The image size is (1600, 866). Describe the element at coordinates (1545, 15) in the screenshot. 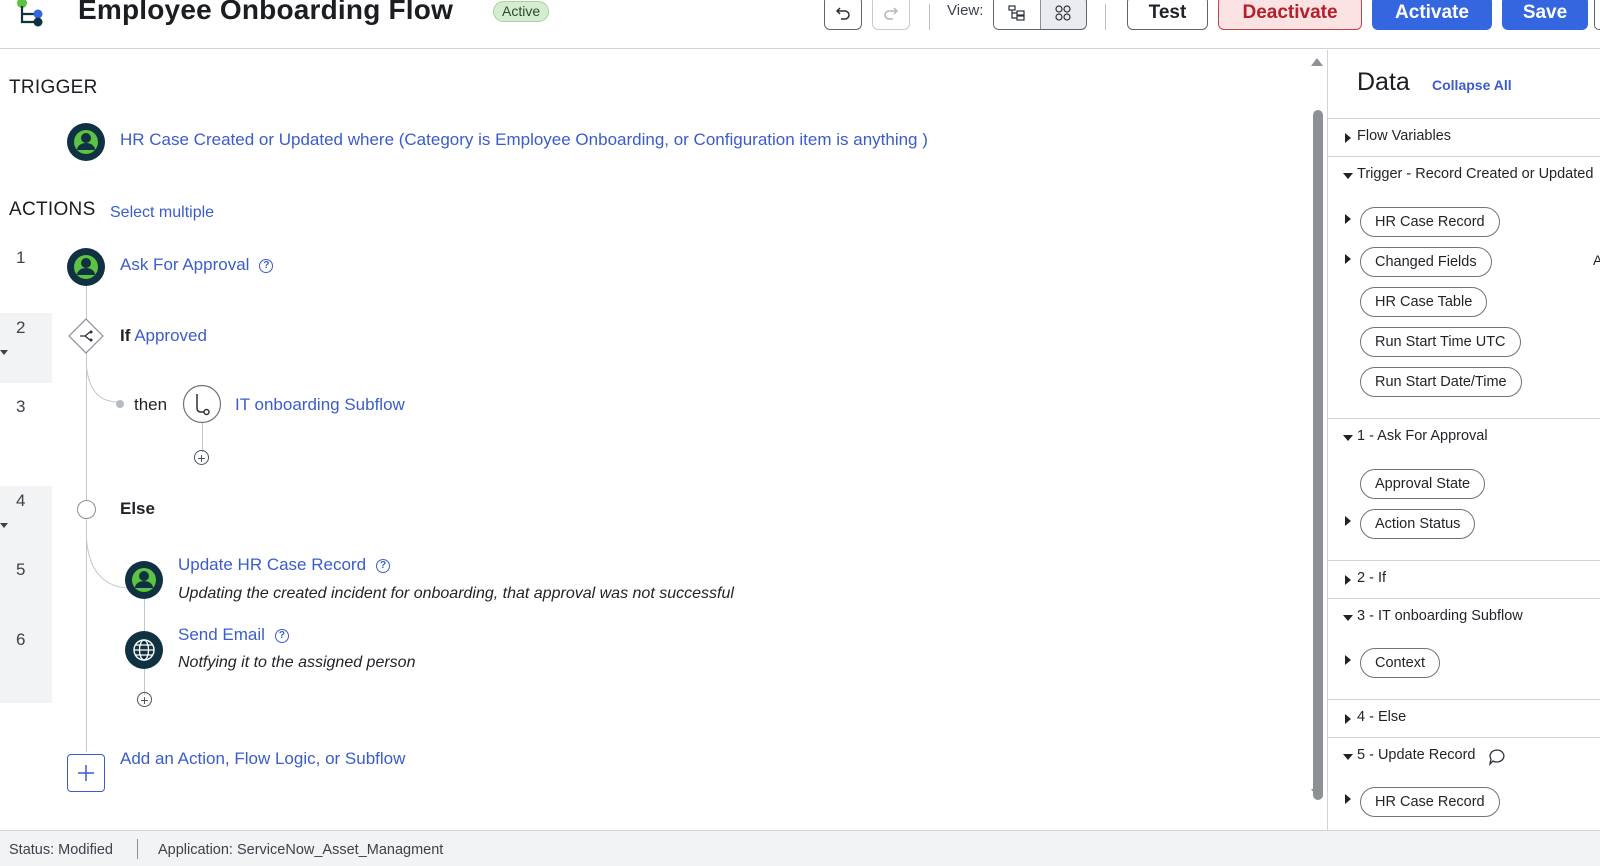

I see `save-button: Save` at that location.